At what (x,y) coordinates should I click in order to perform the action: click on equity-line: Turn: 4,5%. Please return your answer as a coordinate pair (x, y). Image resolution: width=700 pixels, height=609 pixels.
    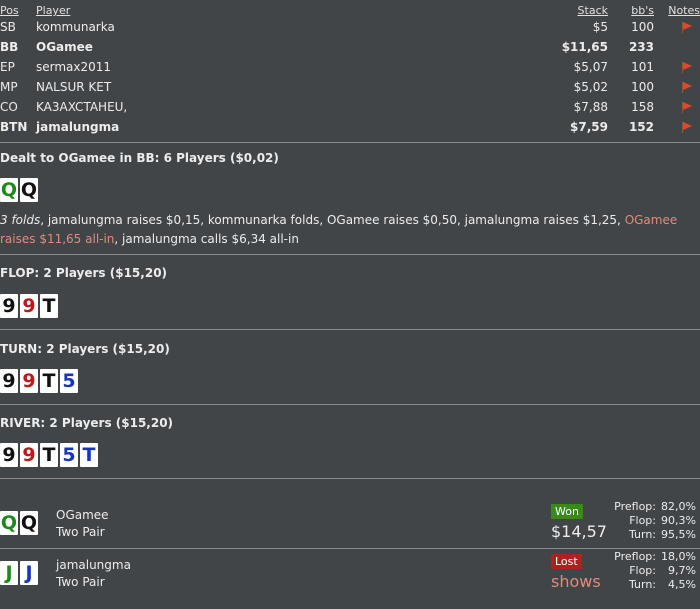
    Looking at the image, I should click on (650, 585).